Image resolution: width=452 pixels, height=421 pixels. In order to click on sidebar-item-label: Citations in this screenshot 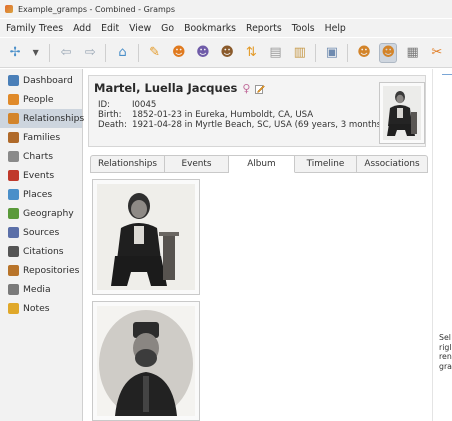, I will do `click(43, 251)`.